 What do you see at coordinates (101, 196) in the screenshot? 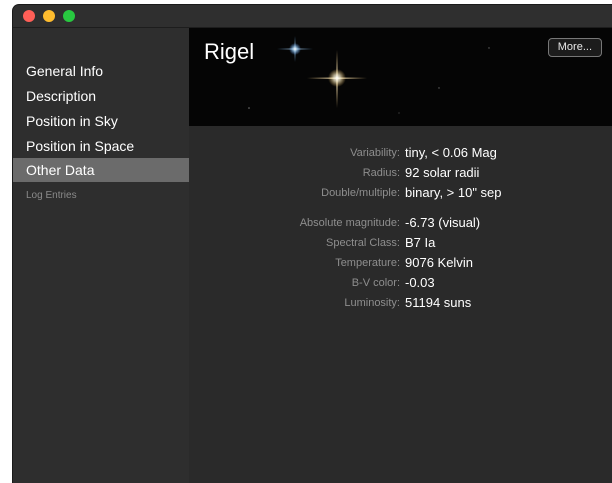
I see `sidebar-item-log-entries: Log Entries` at bounding box center [101, 196].